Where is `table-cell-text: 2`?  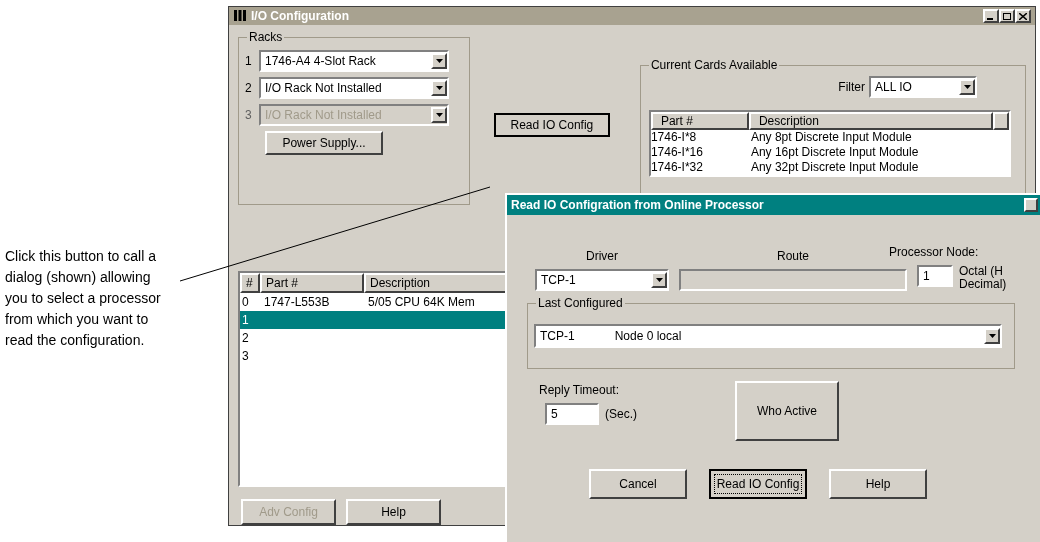
table-cell-text: 2 is located at coordinates (245, 339).